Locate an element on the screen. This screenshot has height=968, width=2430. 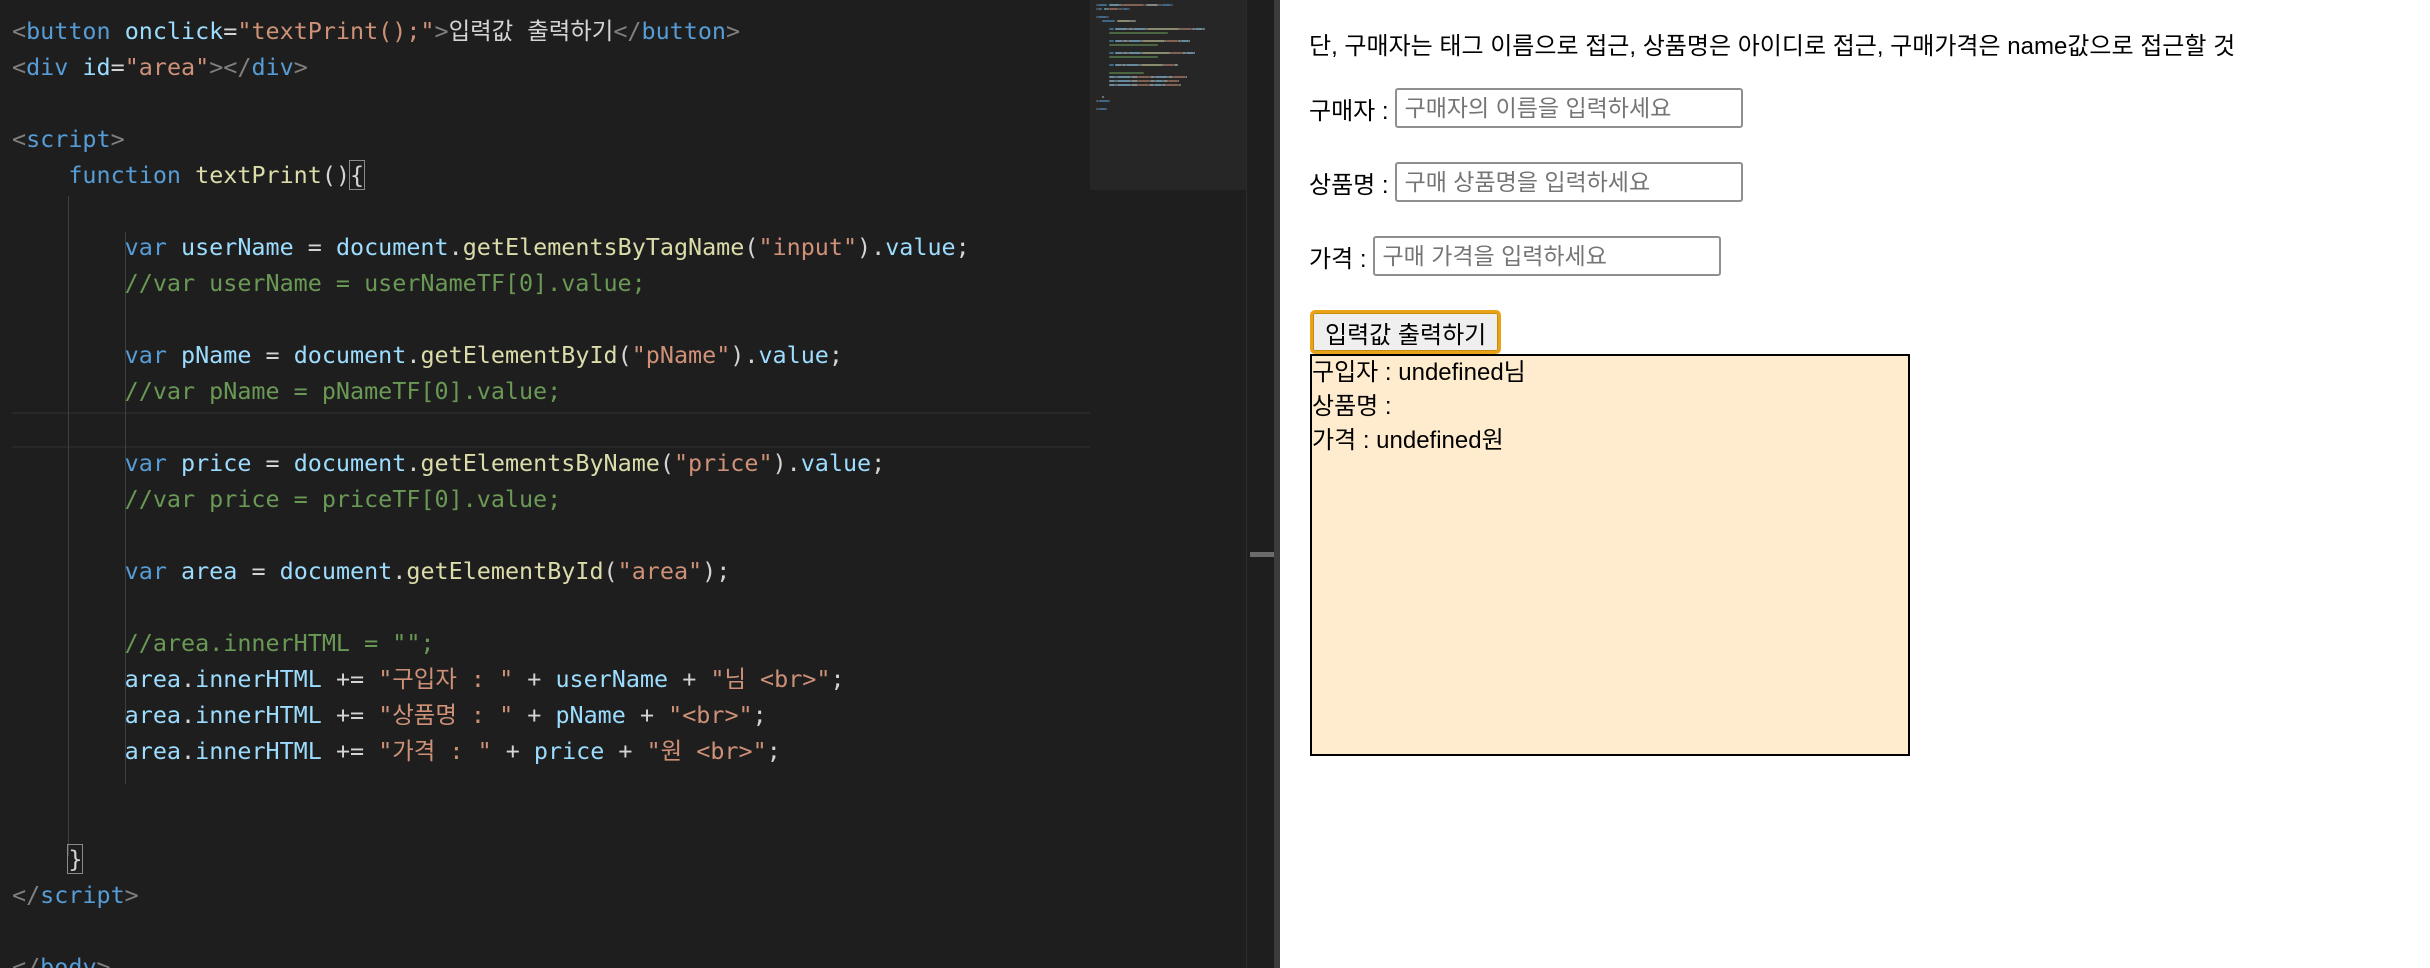
buyer-row: 구매자 : is located at coordinates (1526, 108).